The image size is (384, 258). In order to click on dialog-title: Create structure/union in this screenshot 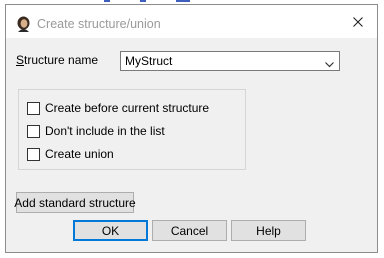, I will do `click(99, 24)`.